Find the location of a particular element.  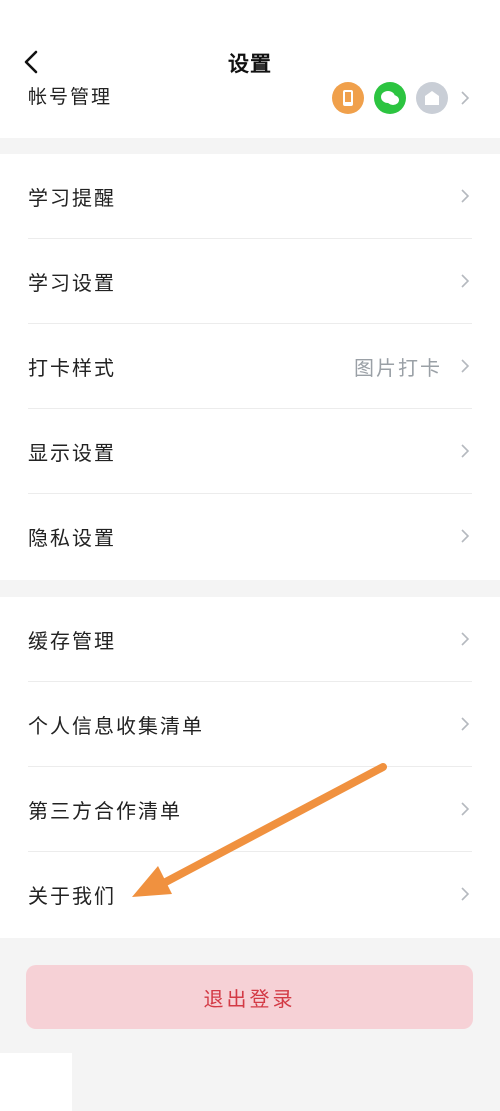

item-label: 第三方合作清单 is located at coordinates (105, 811).